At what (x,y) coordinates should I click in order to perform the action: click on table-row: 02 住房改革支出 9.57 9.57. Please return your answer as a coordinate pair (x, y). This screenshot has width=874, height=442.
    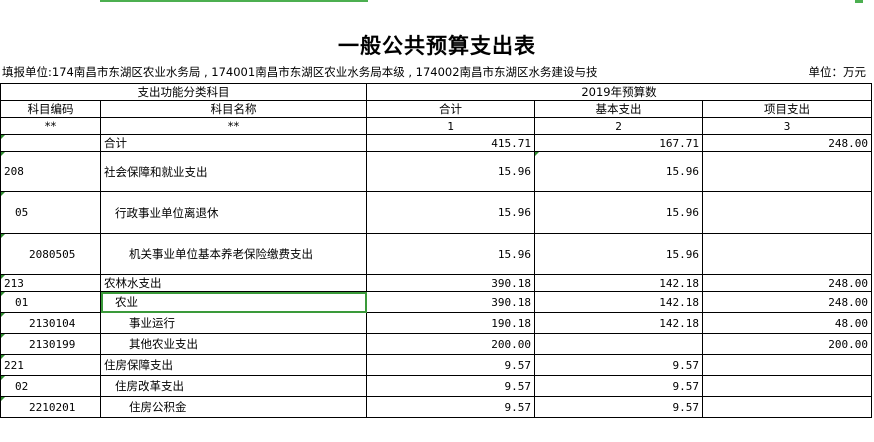
    Looking at the image, I should click on (436, 386).